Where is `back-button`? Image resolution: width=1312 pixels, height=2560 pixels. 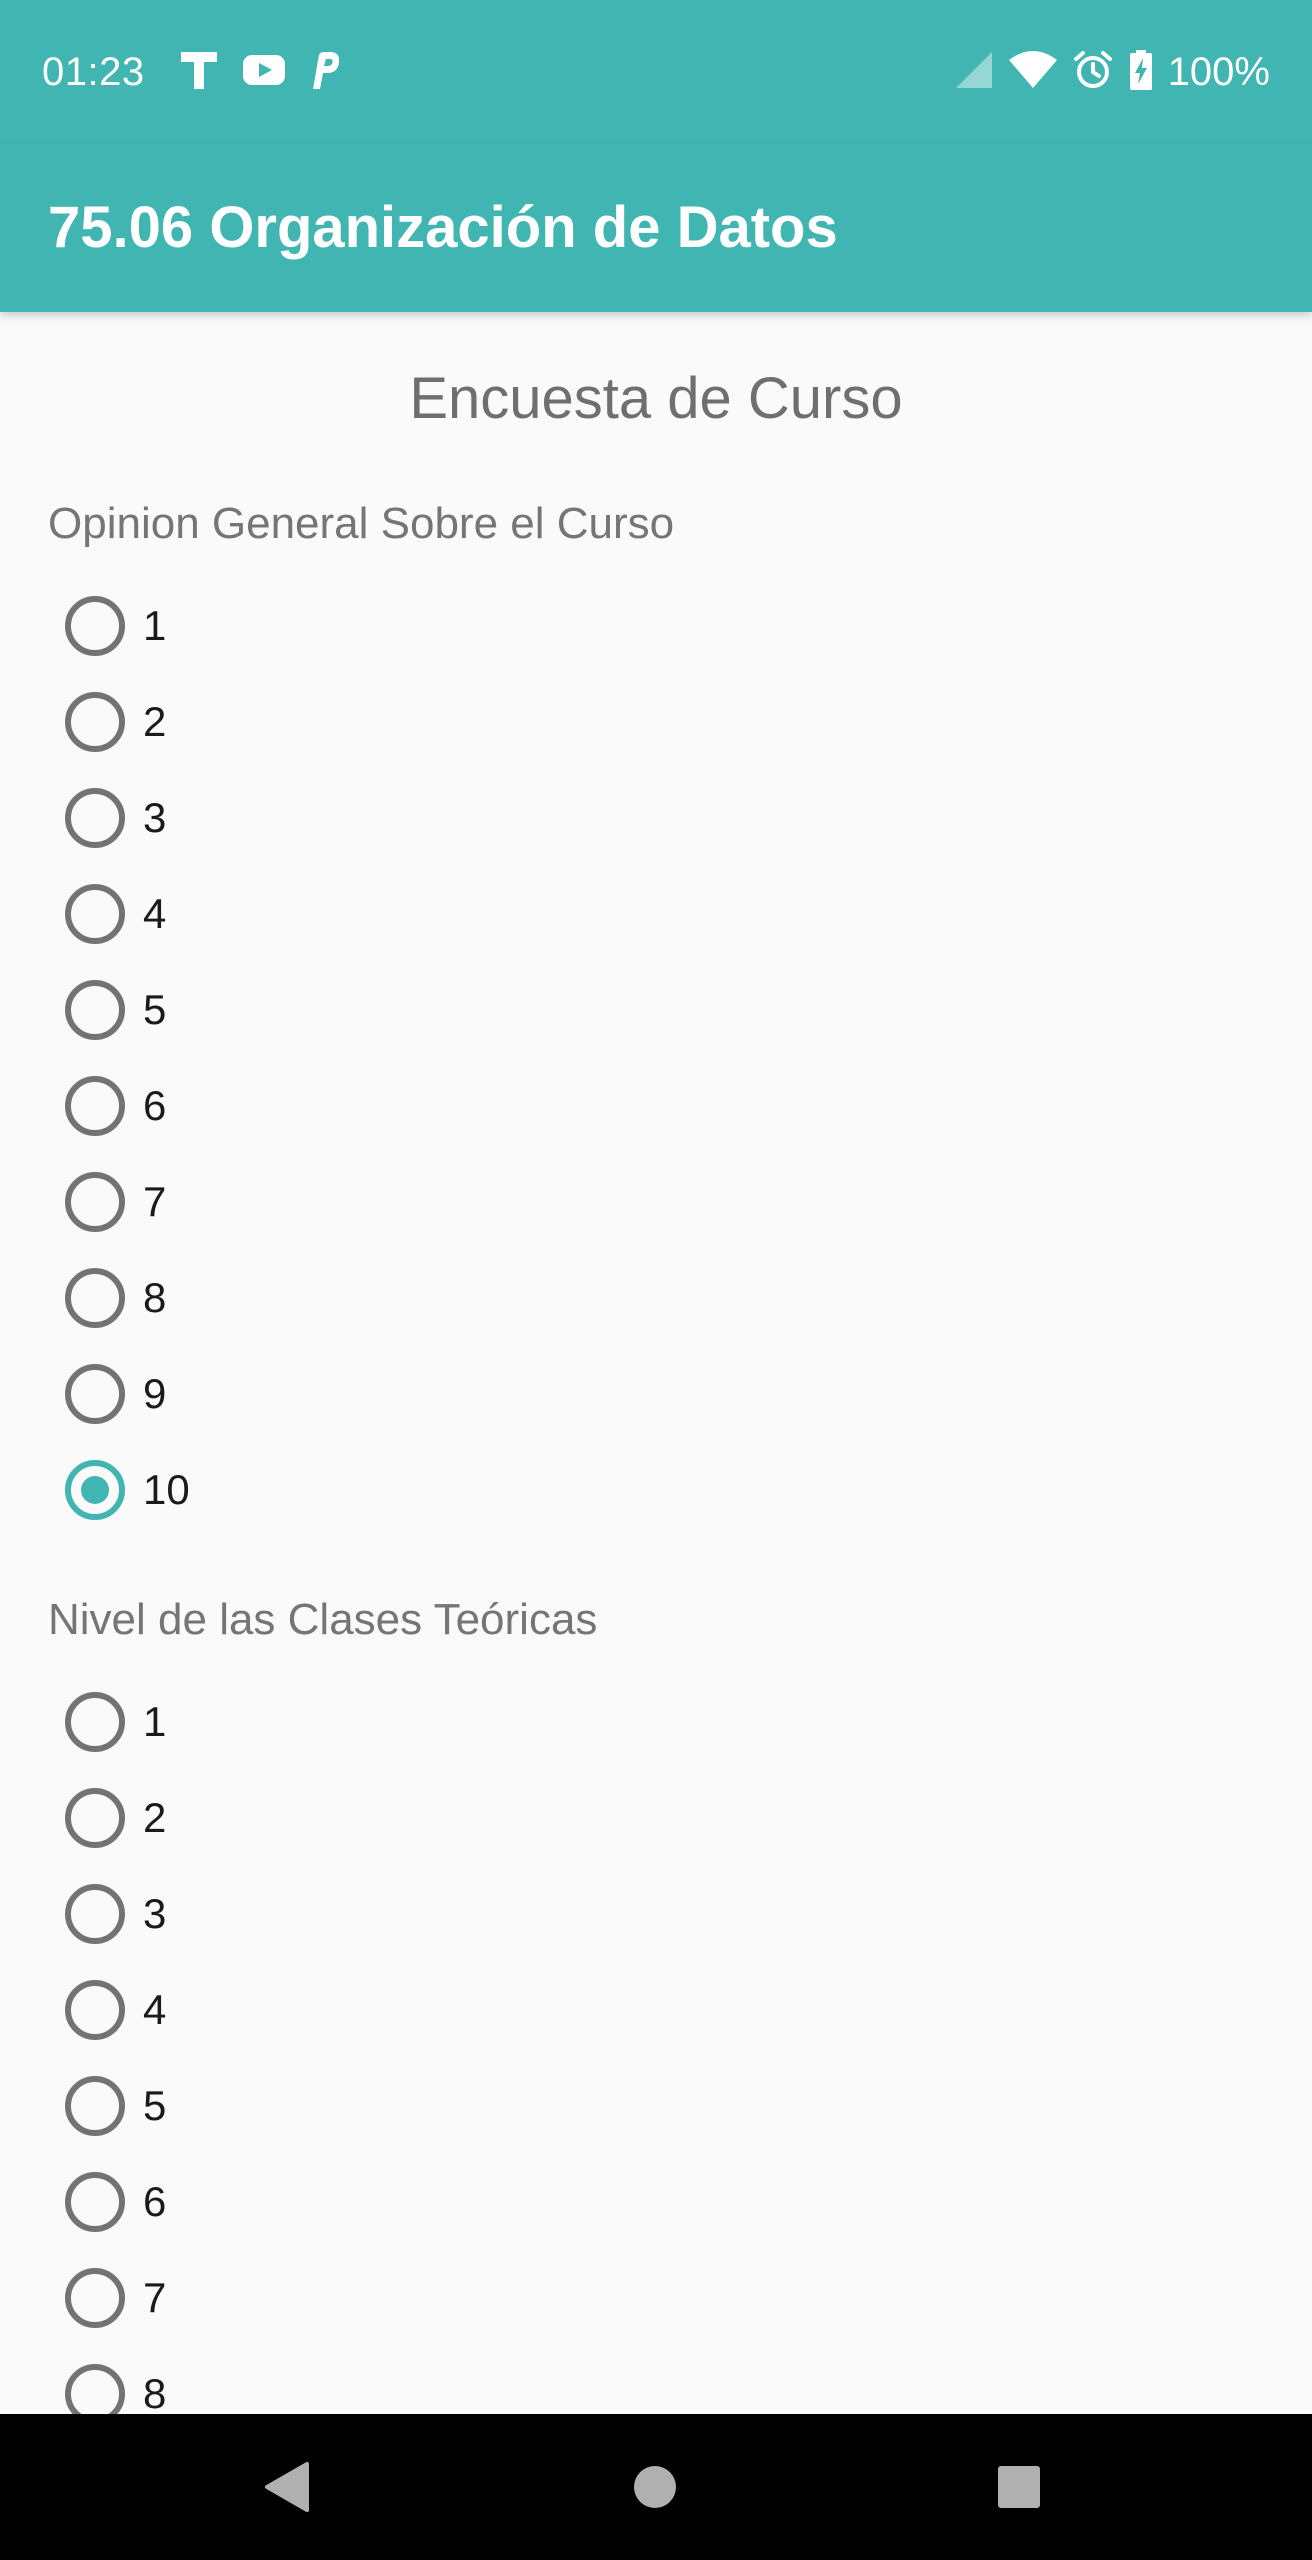
back-button is located at coordinates (287, 2489).